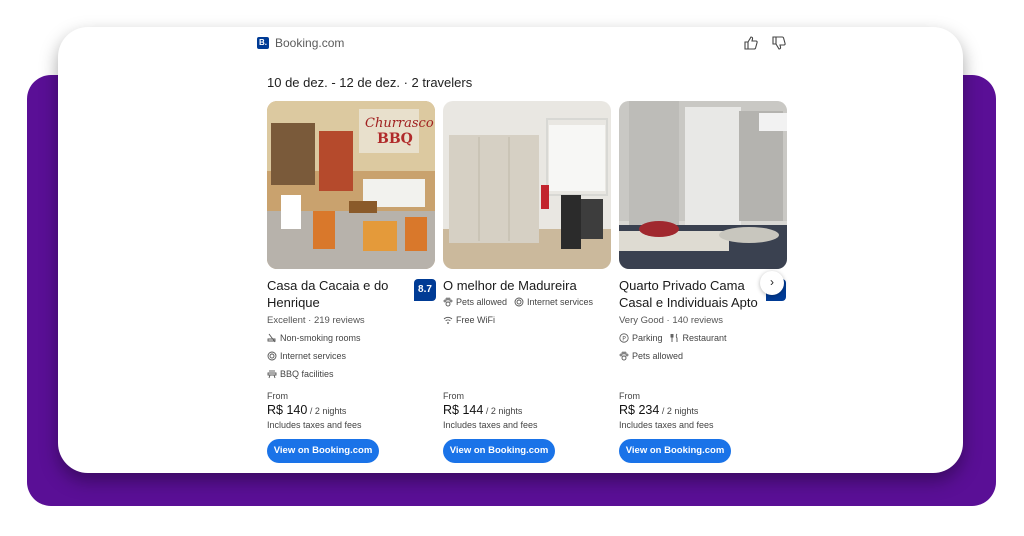 This screenshot has width=1024, height=536. I want to click on hotel-photo: Churrasco BBQ, so click(351, 185).